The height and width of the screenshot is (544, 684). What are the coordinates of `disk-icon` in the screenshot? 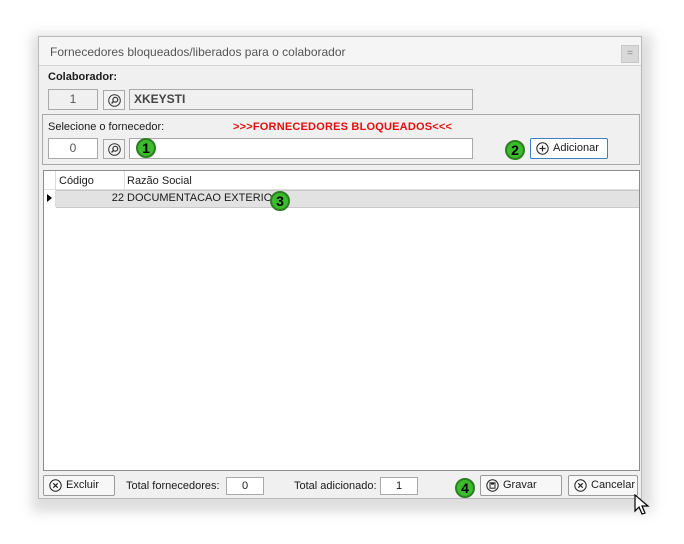 It's located at (492, 485).